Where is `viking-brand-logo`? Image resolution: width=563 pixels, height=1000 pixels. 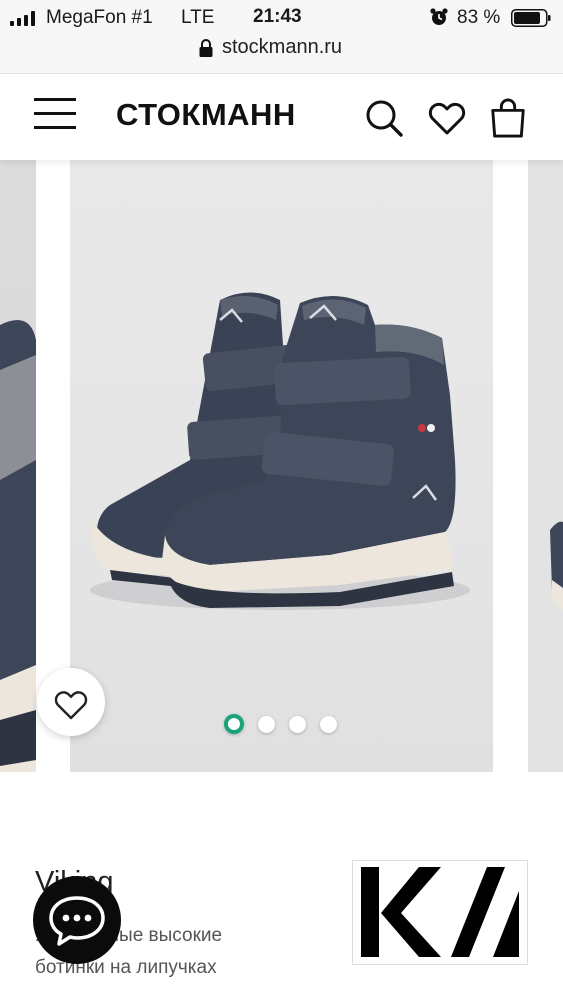 viking-brand-logo is located at coordinates (440, 912).